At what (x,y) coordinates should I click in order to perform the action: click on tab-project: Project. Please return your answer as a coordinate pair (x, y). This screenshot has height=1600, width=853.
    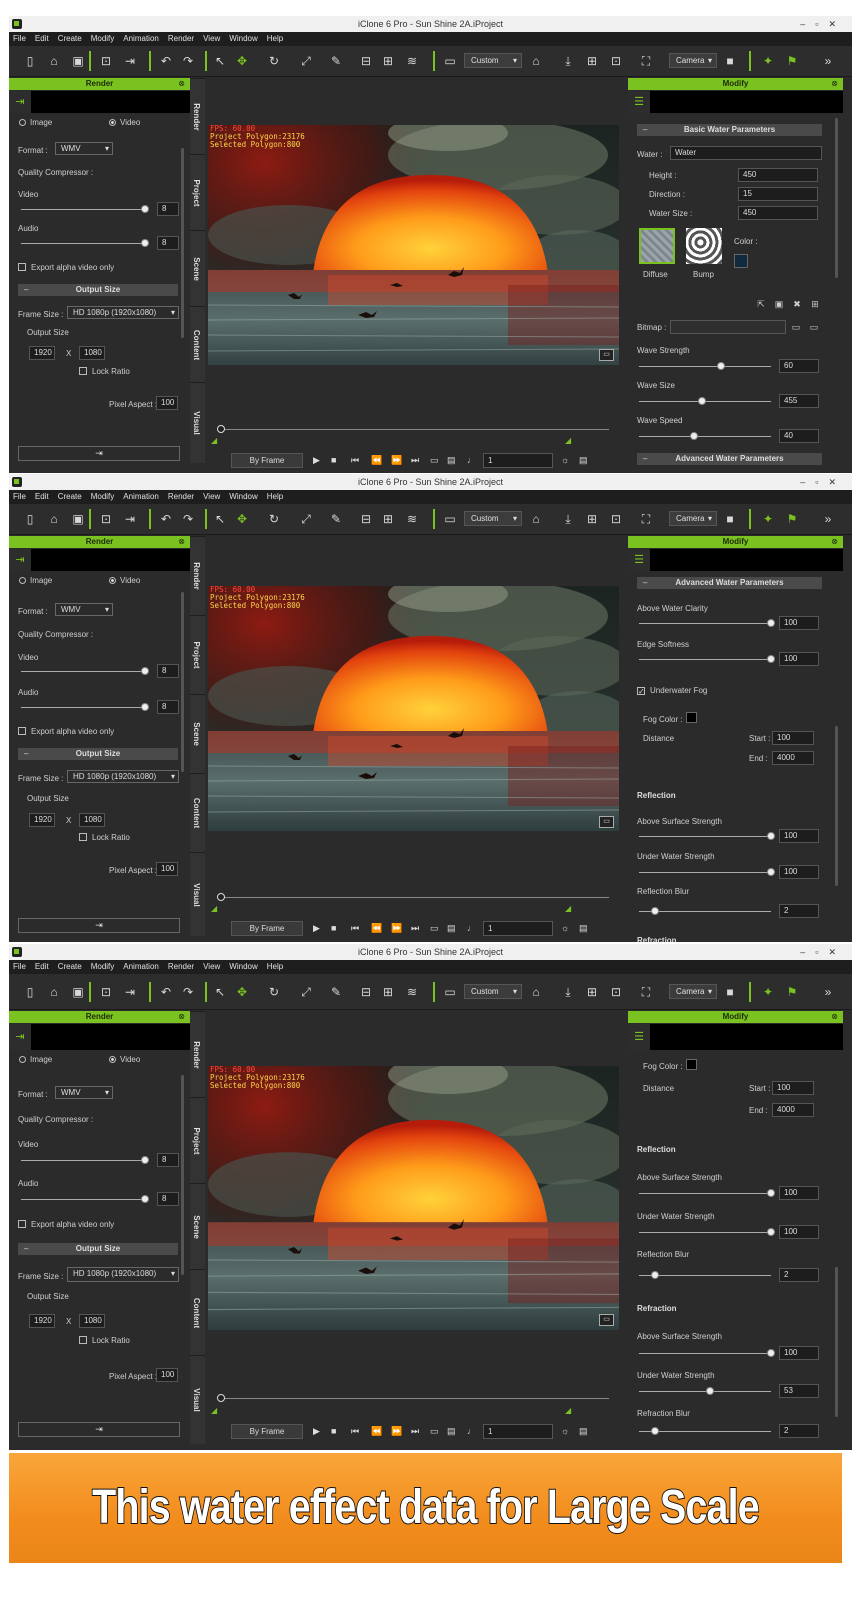
    Looking at the image, I should click on (197, 192).